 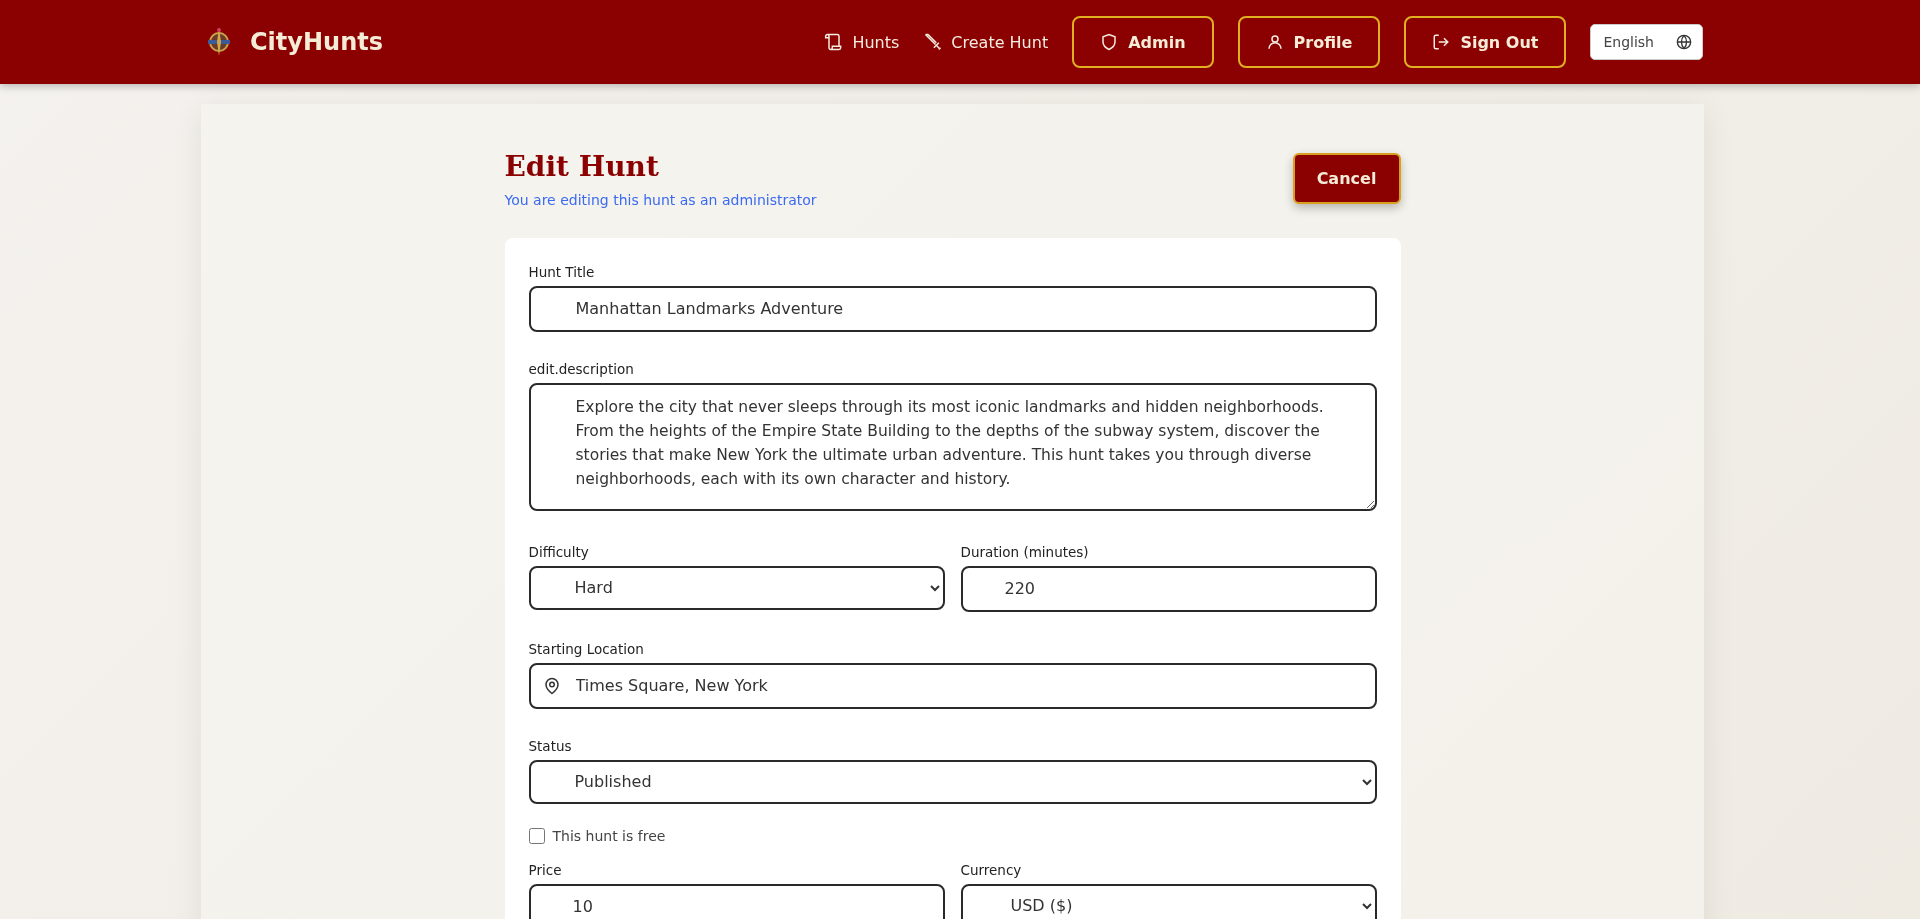 I want to click on field-label: Starting Location, so click(x=586, y=648).